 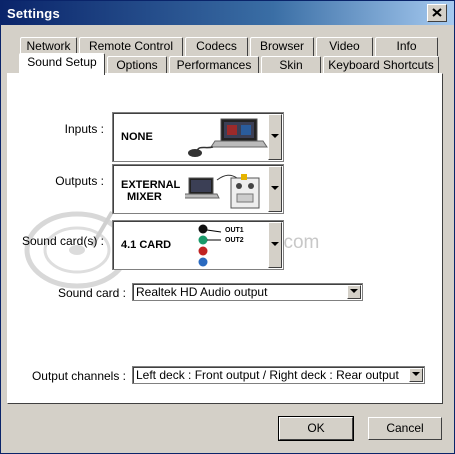 What do you see at coordinates (228, 138) in the screenshot?
I see `laptop-dj-controller-icon` at bounding box center [228, 138].